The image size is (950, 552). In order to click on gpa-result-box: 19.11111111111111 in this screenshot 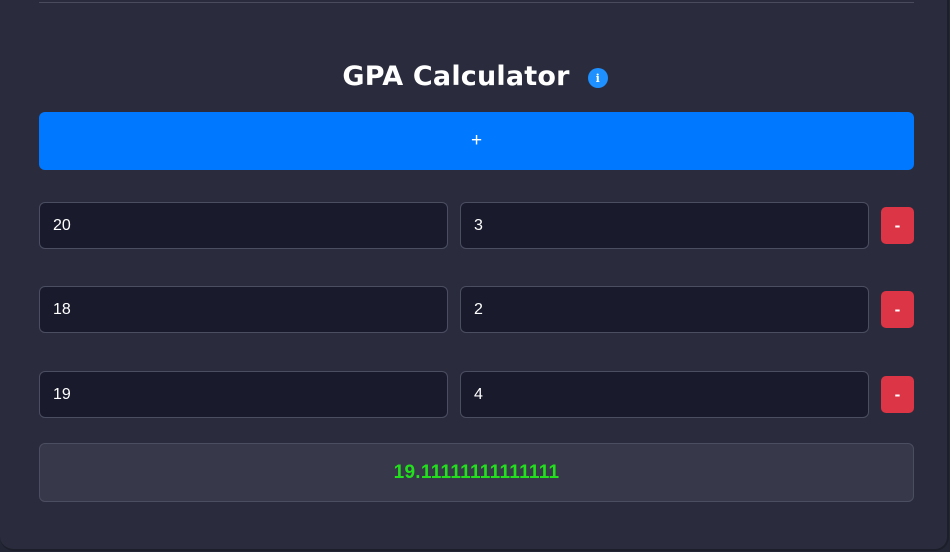, I will do `click(476, 472)`.